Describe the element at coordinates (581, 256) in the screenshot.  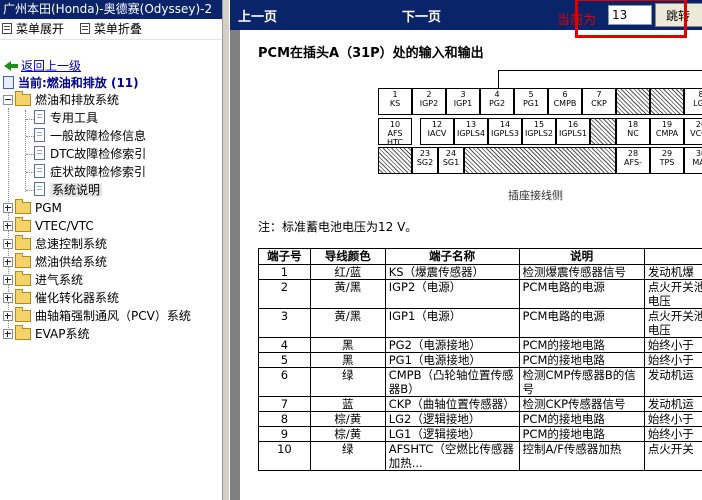
I see `column-header: 说明` at that location.